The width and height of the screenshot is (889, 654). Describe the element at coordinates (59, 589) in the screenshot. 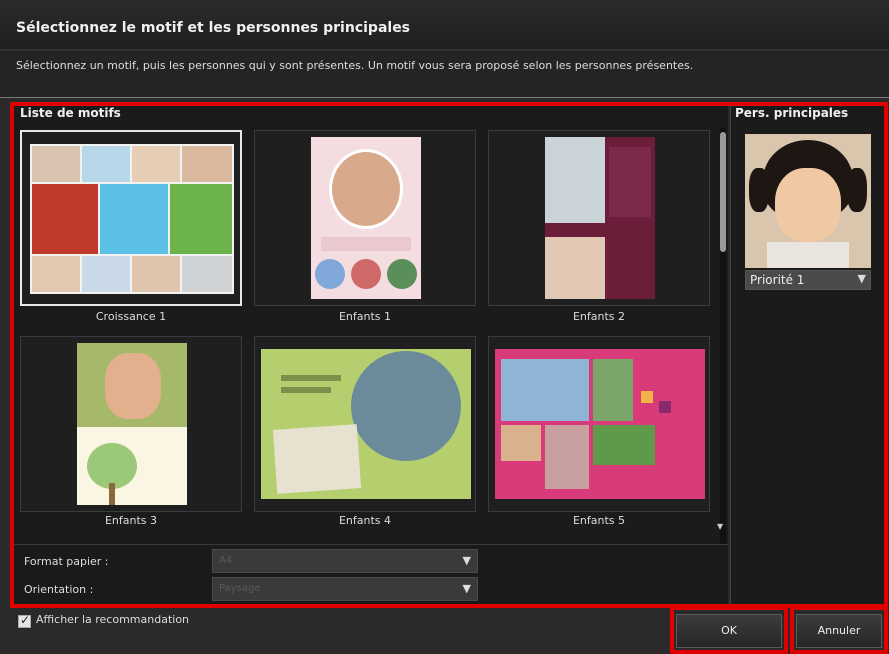

I see `orientation-label: Orientation :` at that location.